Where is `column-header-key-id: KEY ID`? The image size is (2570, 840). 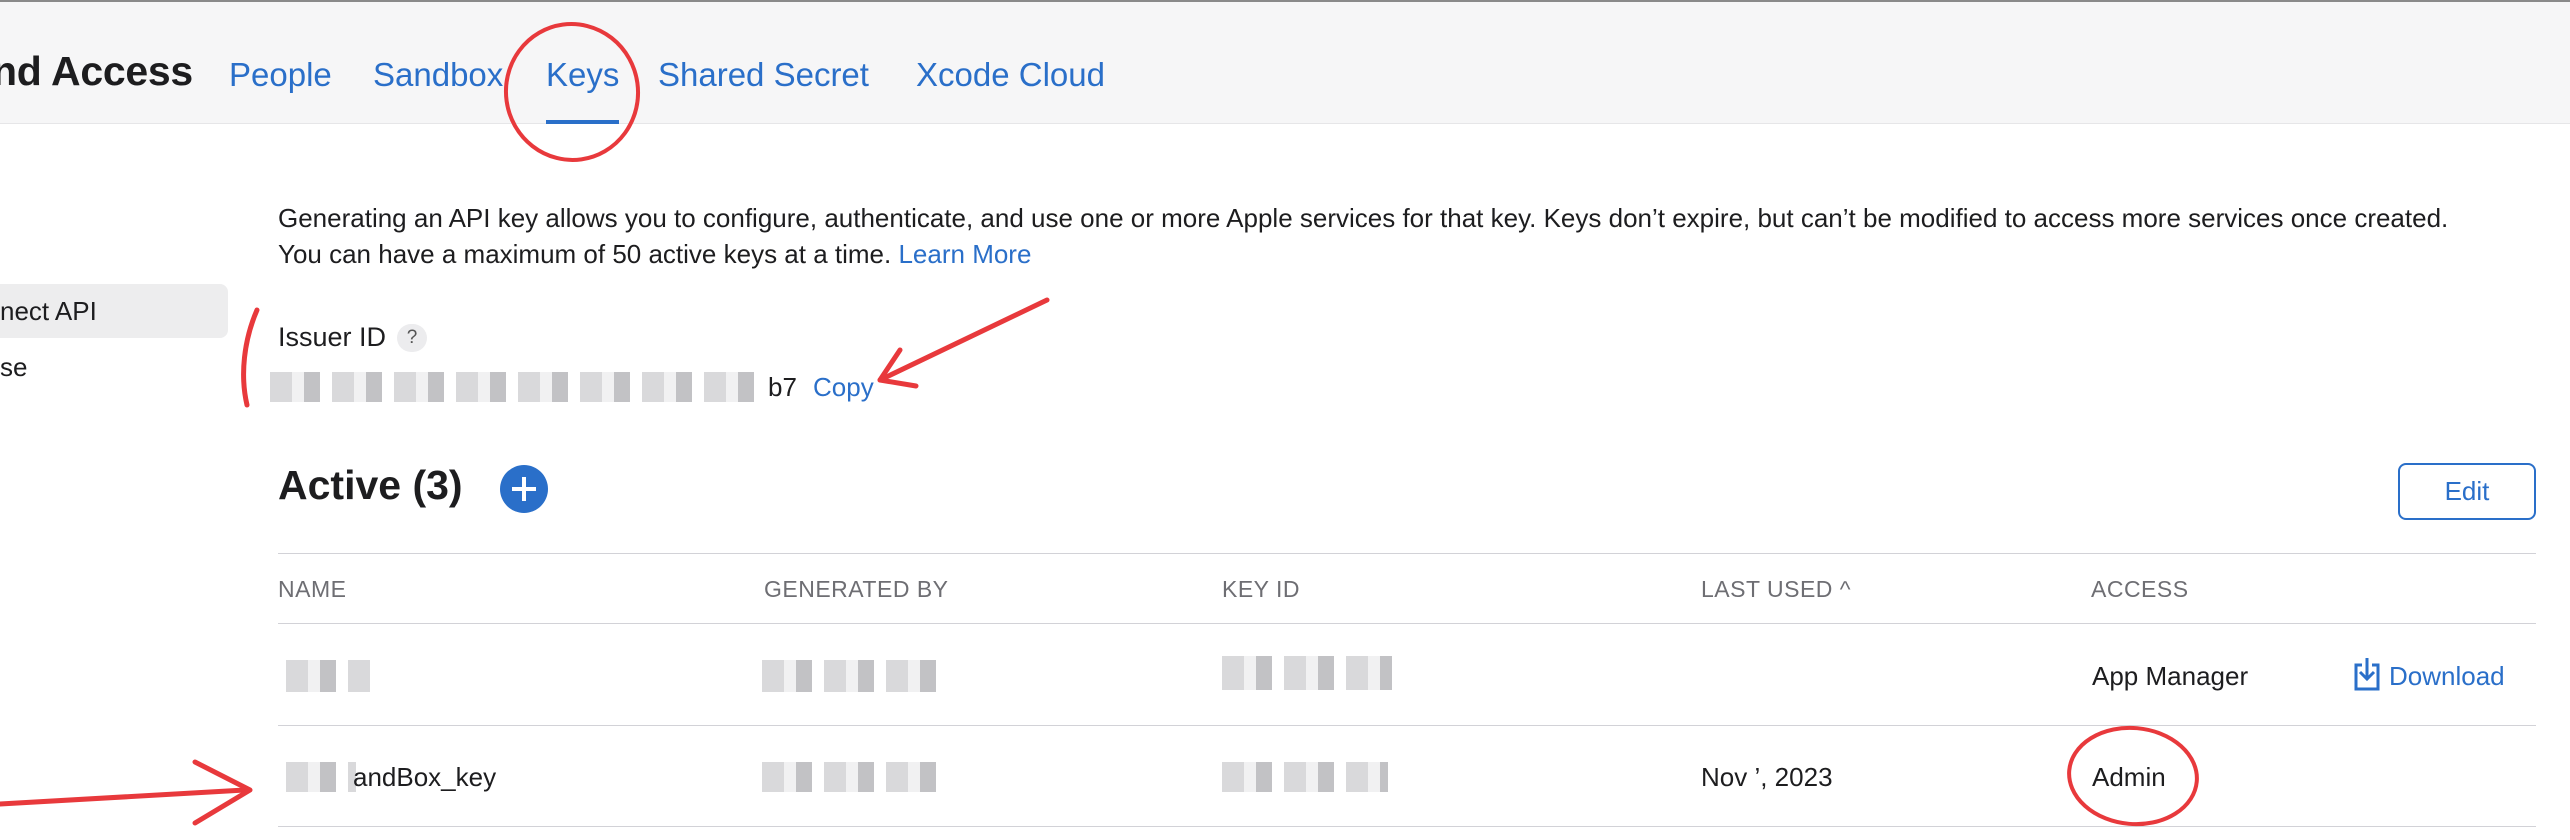 column-header-key-id: KEY ID is located at coordinates (1261, 589).